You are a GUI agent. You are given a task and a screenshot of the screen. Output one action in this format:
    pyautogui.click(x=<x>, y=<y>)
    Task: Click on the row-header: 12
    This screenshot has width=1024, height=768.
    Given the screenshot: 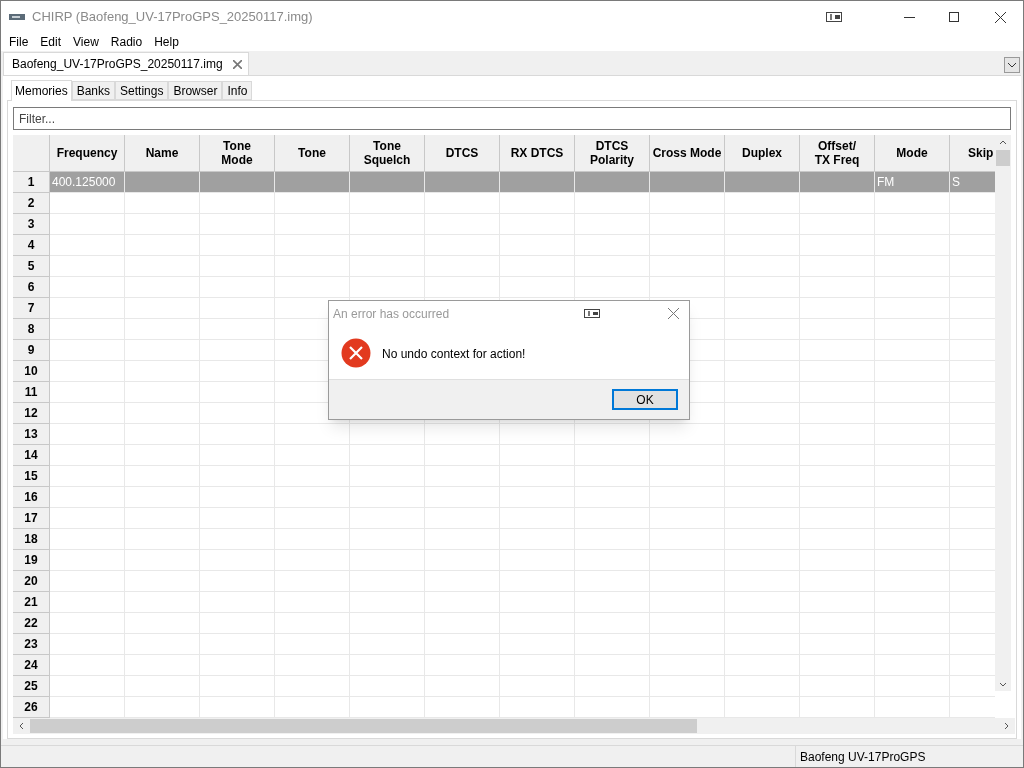 What is the action you would take?
    pyautogui.click(x=31, y=413)
    